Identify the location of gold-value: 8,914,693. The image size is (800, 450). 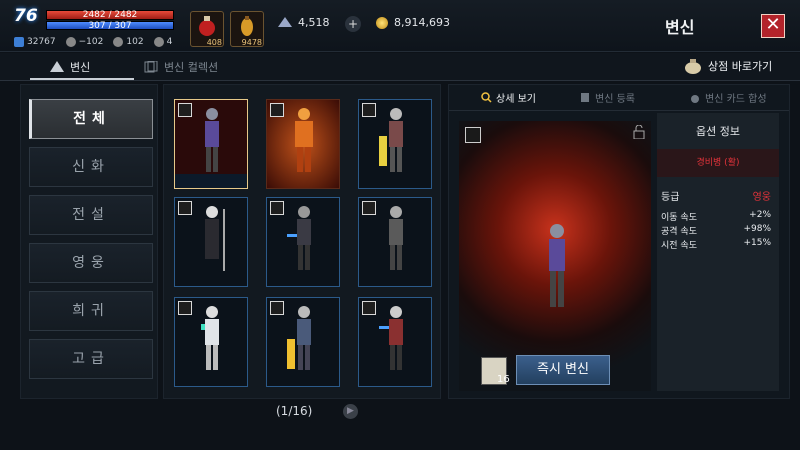
(422, 22).